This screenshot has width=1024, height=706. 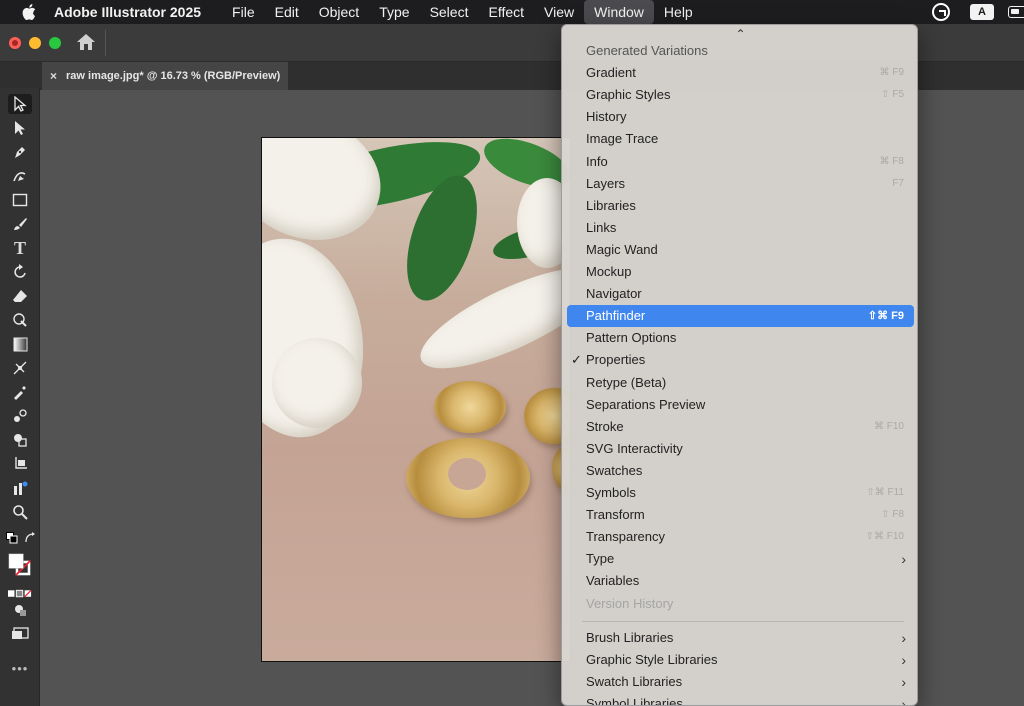 I want to click on blend-tool-icon, so click(x=20, y=416).